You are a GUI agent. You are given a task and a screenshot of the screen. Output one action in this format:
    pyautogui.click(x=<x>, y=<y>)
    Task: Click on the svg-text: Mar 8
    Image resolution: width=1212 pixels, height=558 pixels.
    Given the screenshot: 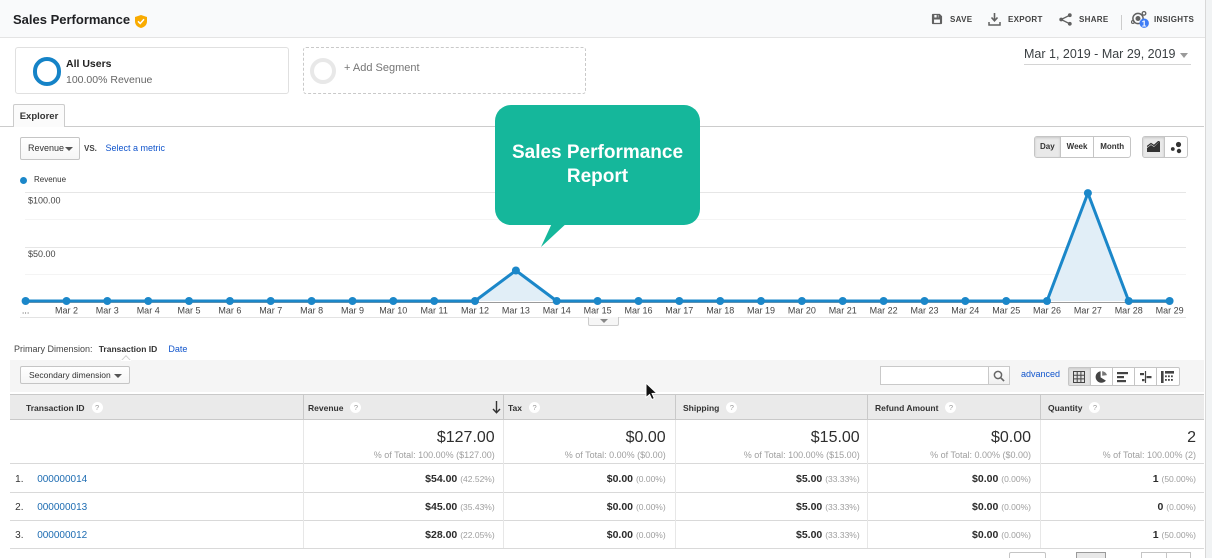 What is the action you would take?
    pyautogui.click(x=311, y=311)
    